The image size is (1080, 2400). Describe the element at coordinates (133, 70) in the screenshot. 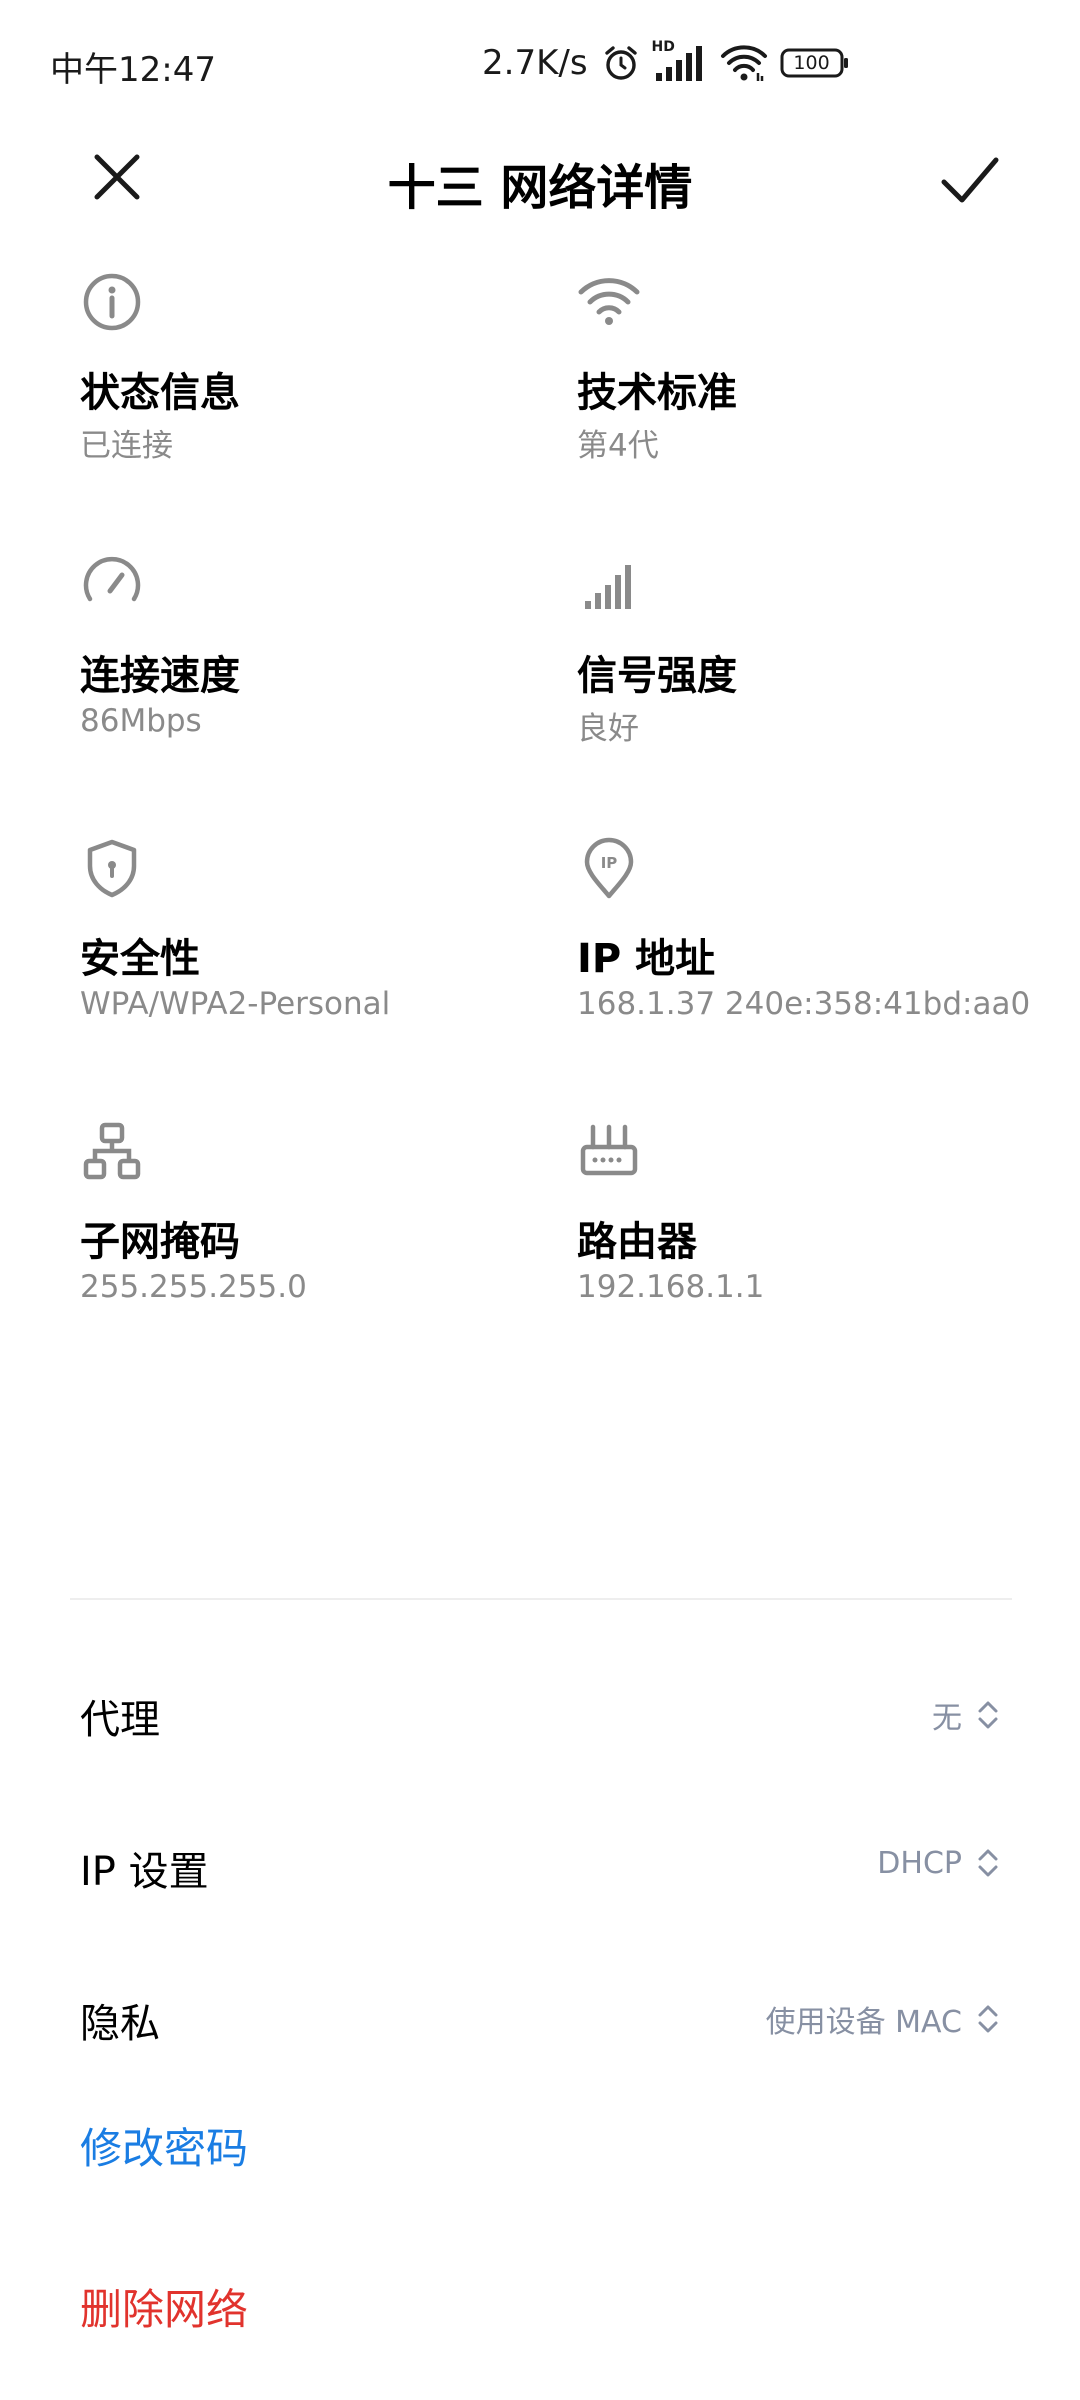

I see `status-time: 中午12:47` at that location.